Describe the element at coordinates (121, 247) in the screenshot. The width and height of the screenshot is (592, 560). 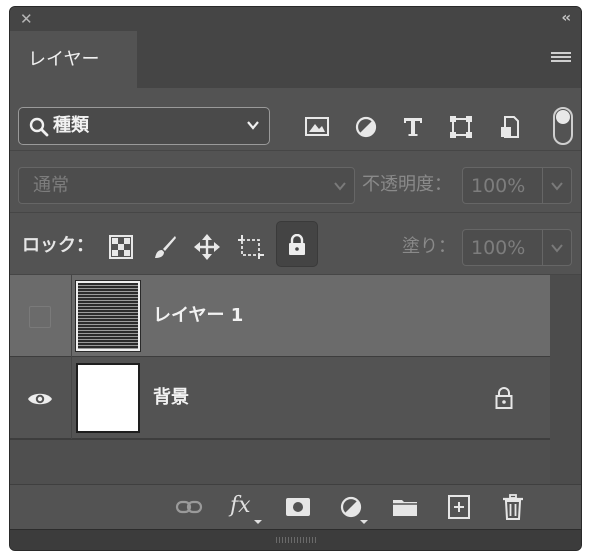
I see `lock-transparent-pixels-icon` at that location.